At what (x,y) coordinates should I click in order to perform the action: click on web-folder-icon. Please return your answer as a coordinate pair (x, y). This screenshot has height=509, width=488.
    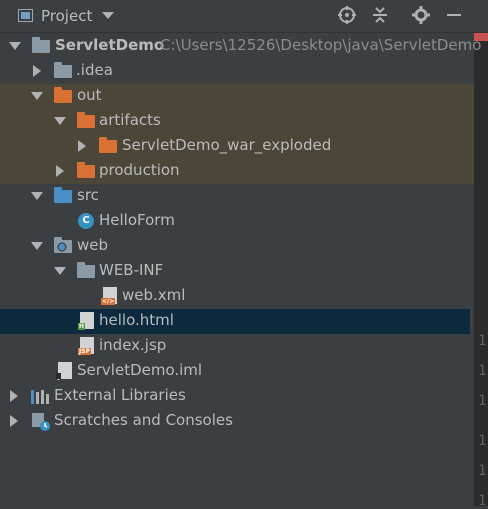
    Looking at the image, I should click on (63, 245).